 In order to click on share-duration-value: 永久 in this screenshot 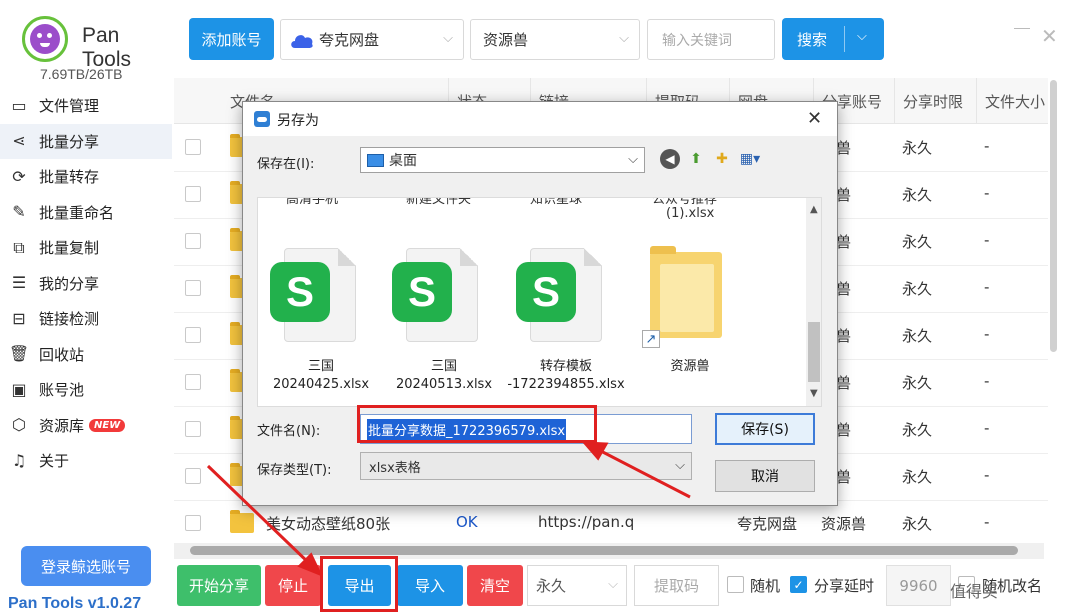, I will do `click(551, 586)`.